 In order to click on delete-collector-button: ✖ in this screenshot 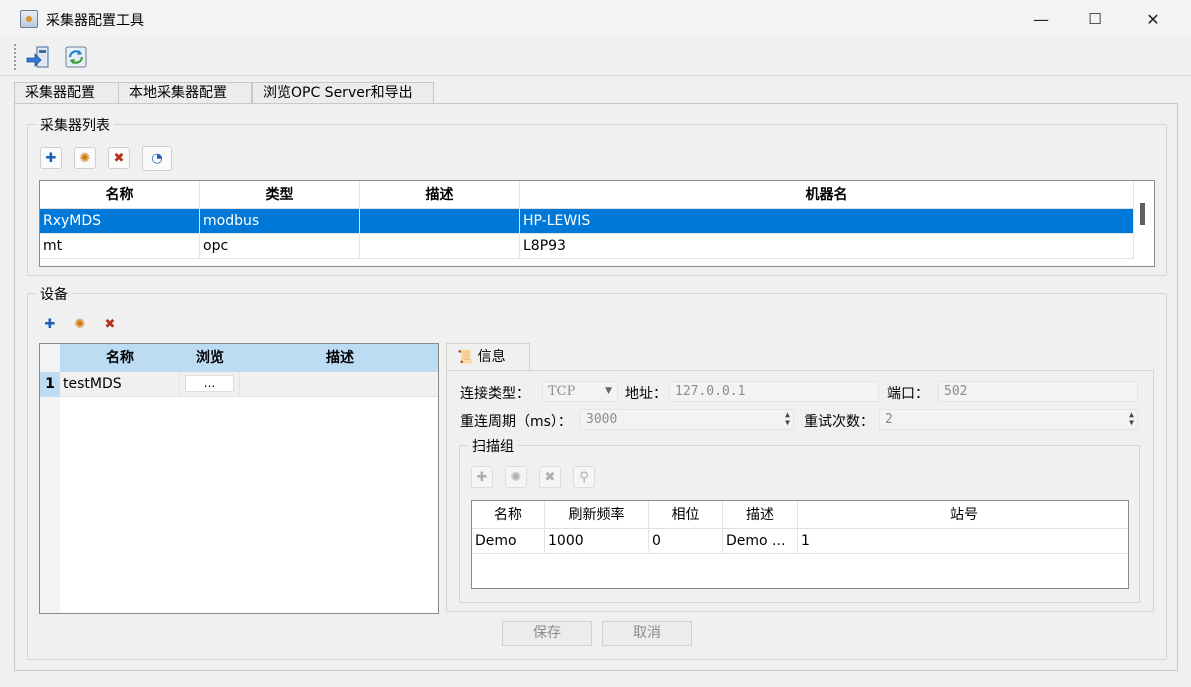, I will do `click(119, 158)`.